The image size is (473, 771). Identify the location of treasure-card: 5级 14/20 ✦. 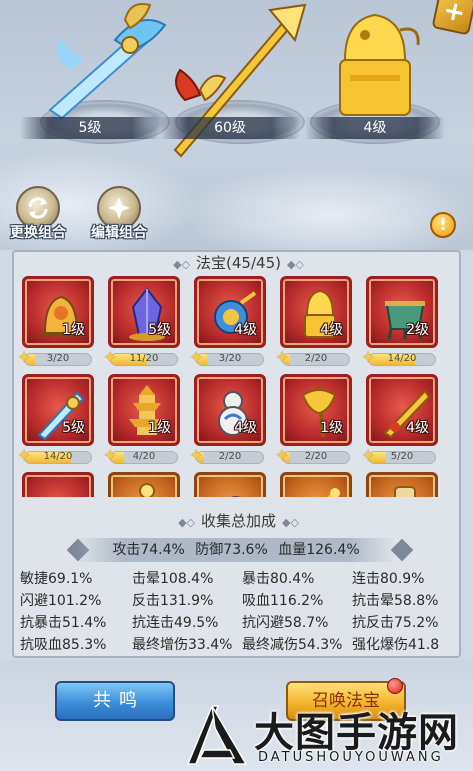
(59, 422).